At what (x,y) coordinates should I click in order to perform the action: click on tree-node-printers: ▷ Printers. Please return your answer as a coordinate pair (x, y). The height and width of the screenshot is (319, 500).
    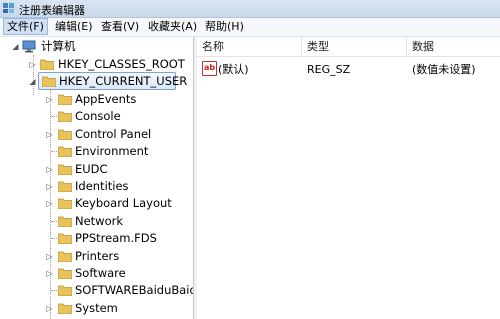
    Looking at the image, I should click on (96, 256).